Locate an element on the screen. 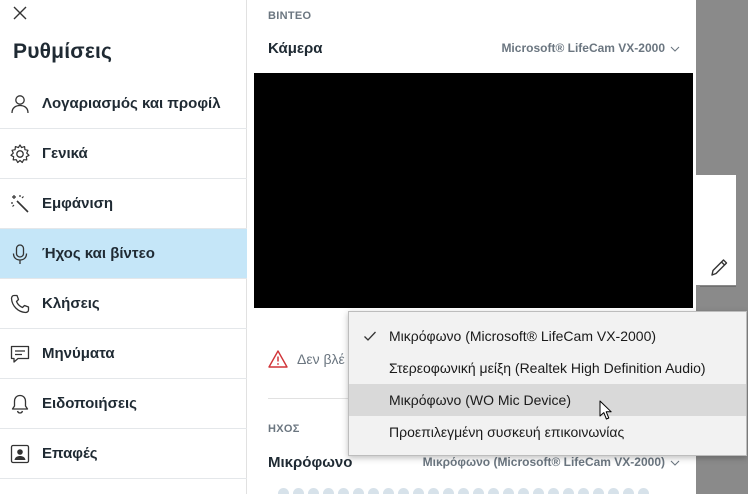 Image resolution: width=748 pixels, height=494 pixels. sidebar-item-label: Μηνύματα is located at coordinates (78, 353).